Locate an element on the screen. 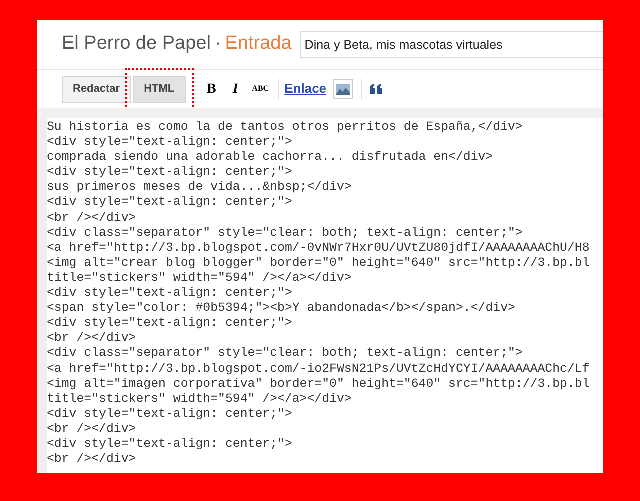 The width and height of the screenshot is (640, 501). code-line: Su historia es como la de tantos otros perritos de España,</div> is located at coordinates (285, 128).